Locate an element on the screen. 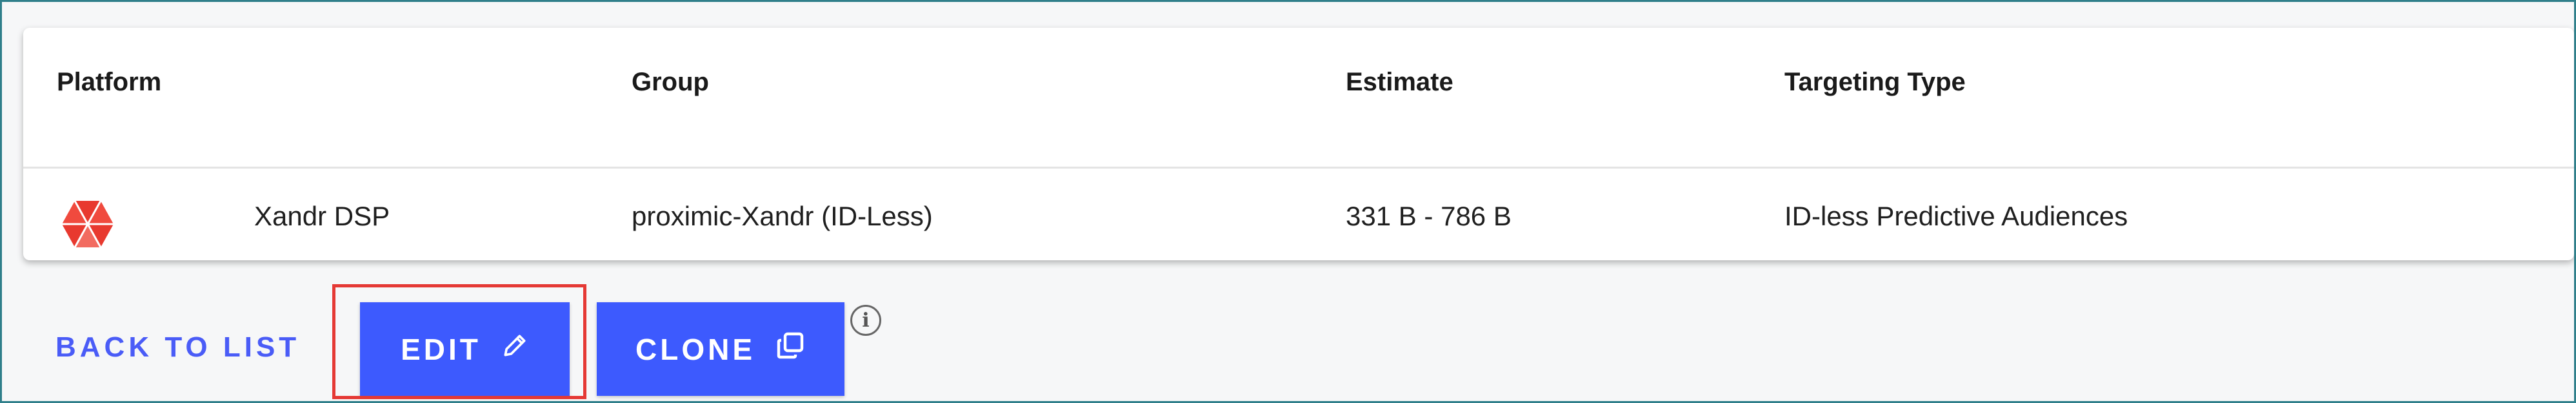 This screenshot has width=2576, height=403. edit-button: EDIT is located at coordinates (465, 349).